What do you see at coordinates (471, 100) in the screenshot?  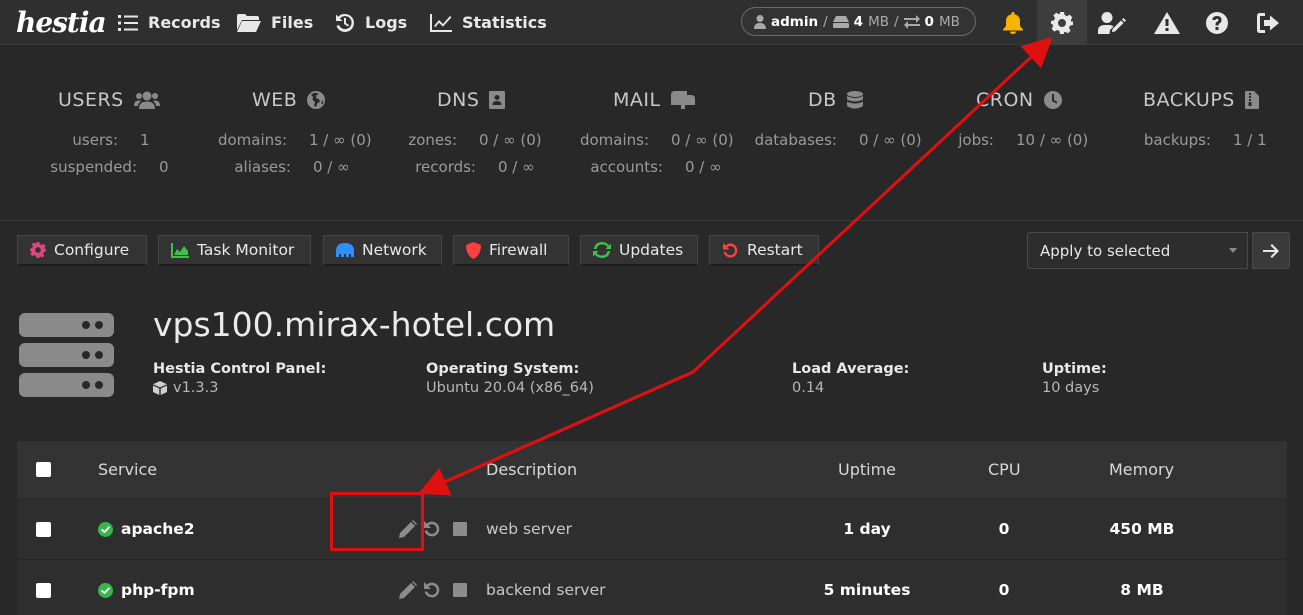 I see `stat-dns: DNS` at bounding box center [471, 100].